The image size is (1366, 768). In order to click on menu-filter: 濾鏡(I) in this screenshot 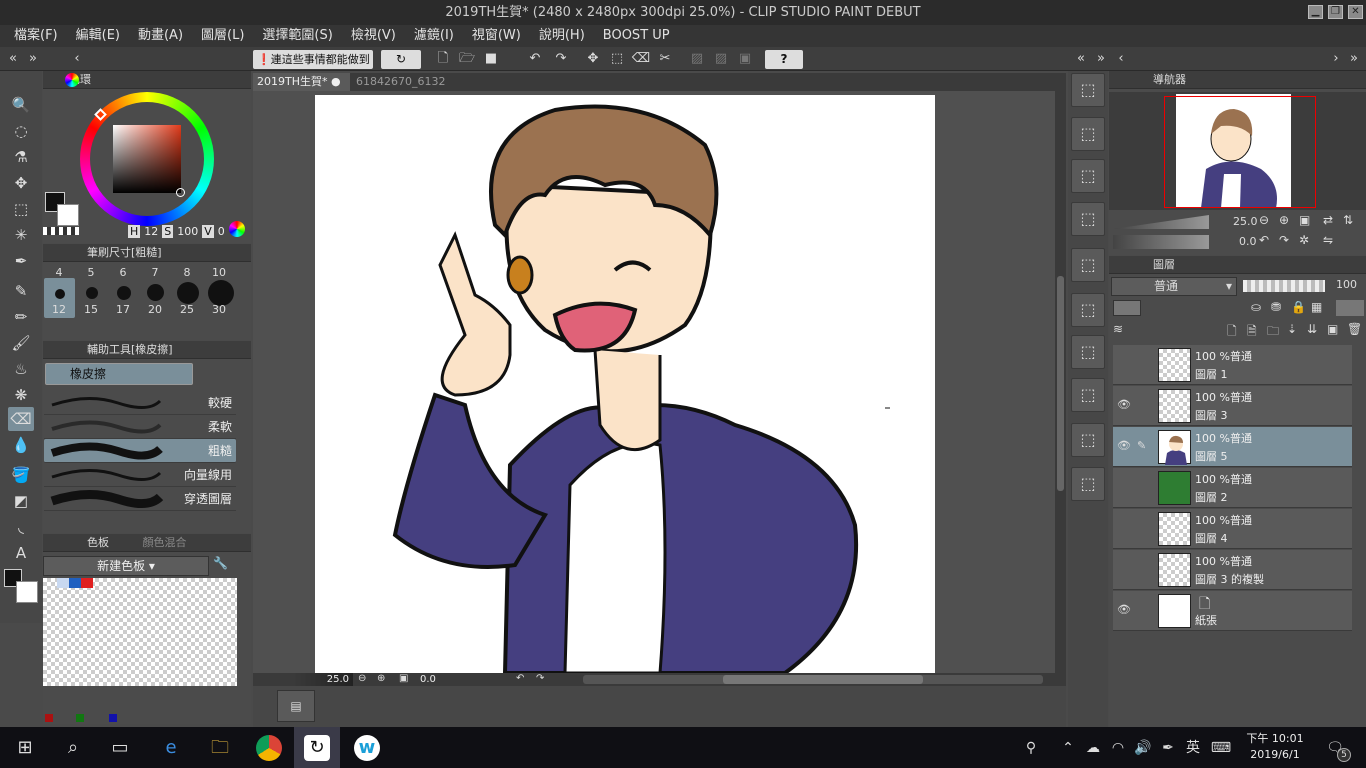, I will do `click(434, 36)`.